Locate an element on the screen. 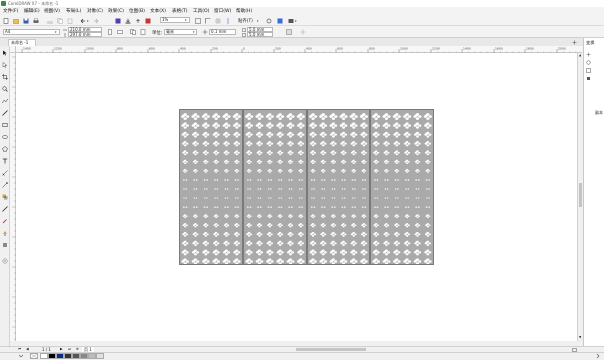 This screenshot has width=604, height=360. search-content-icon is located at coordinates (118, 21).